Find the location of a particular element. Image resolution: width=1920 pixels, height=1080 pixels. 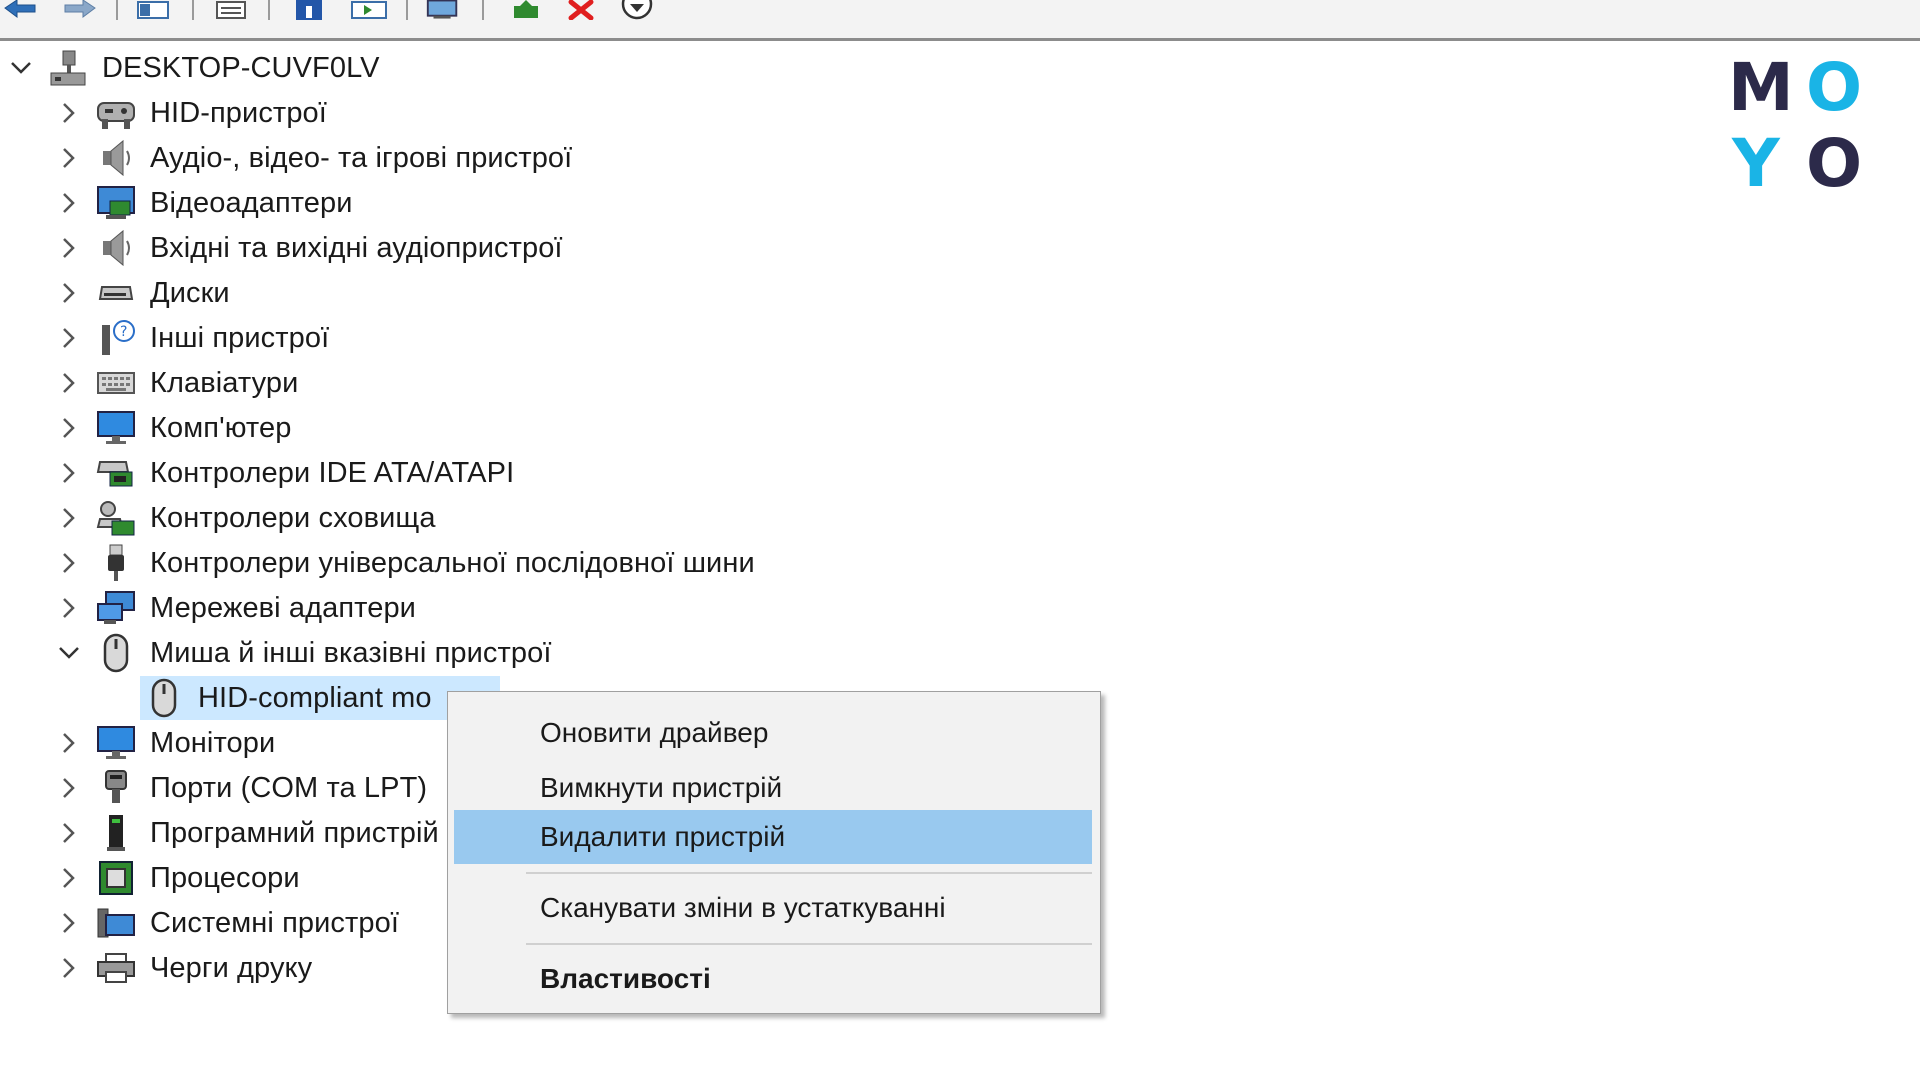

monitor-icon is located at coordinates (116, 743).